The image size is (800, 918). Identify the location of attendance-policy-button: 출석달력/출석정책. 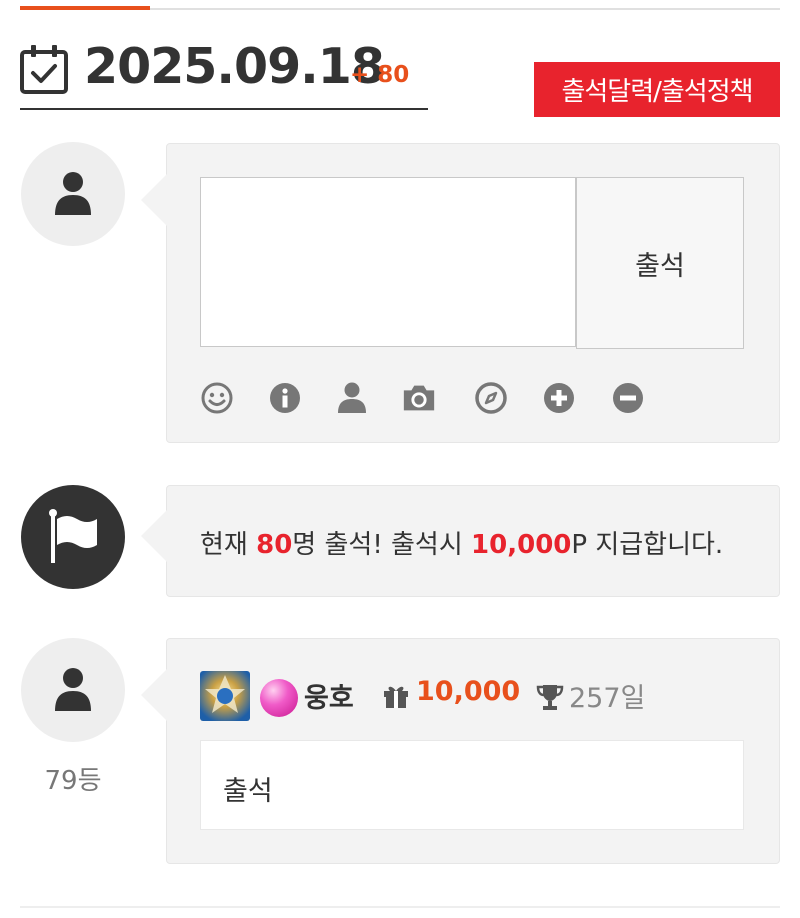
(657, 89).